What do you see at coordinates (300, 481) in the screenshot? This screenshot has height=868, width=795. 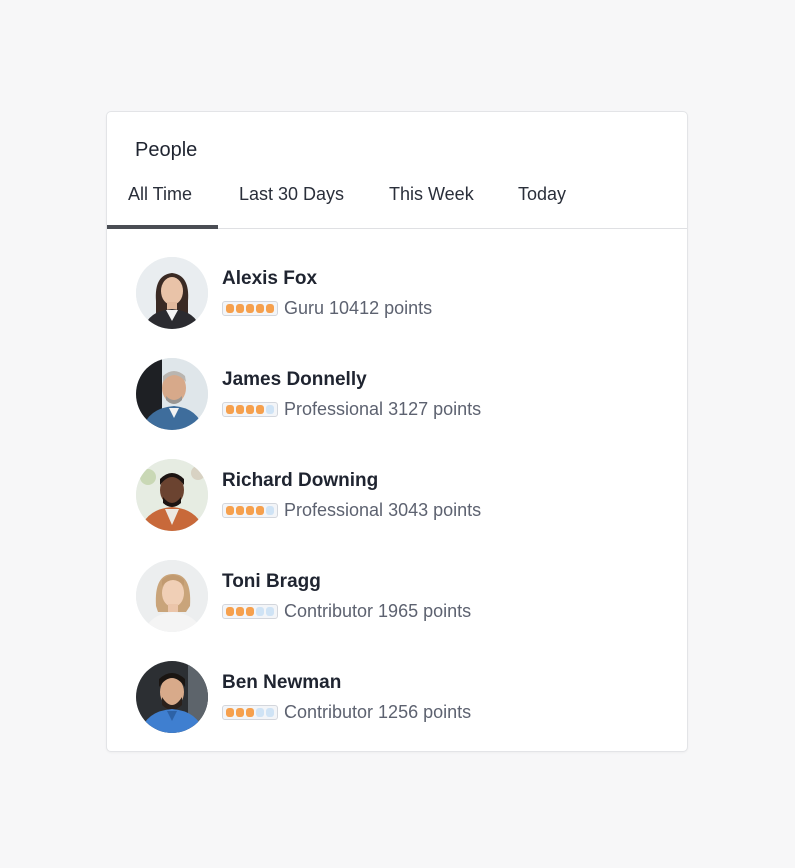 I see `person-name: Richard Downing` at bounding box center [300, 481].